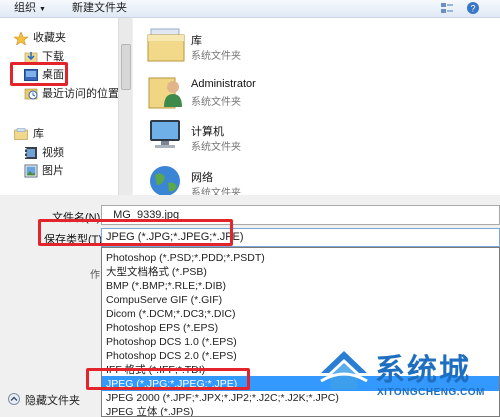  I want to click on brand-logo-icon, so click(344, 370).